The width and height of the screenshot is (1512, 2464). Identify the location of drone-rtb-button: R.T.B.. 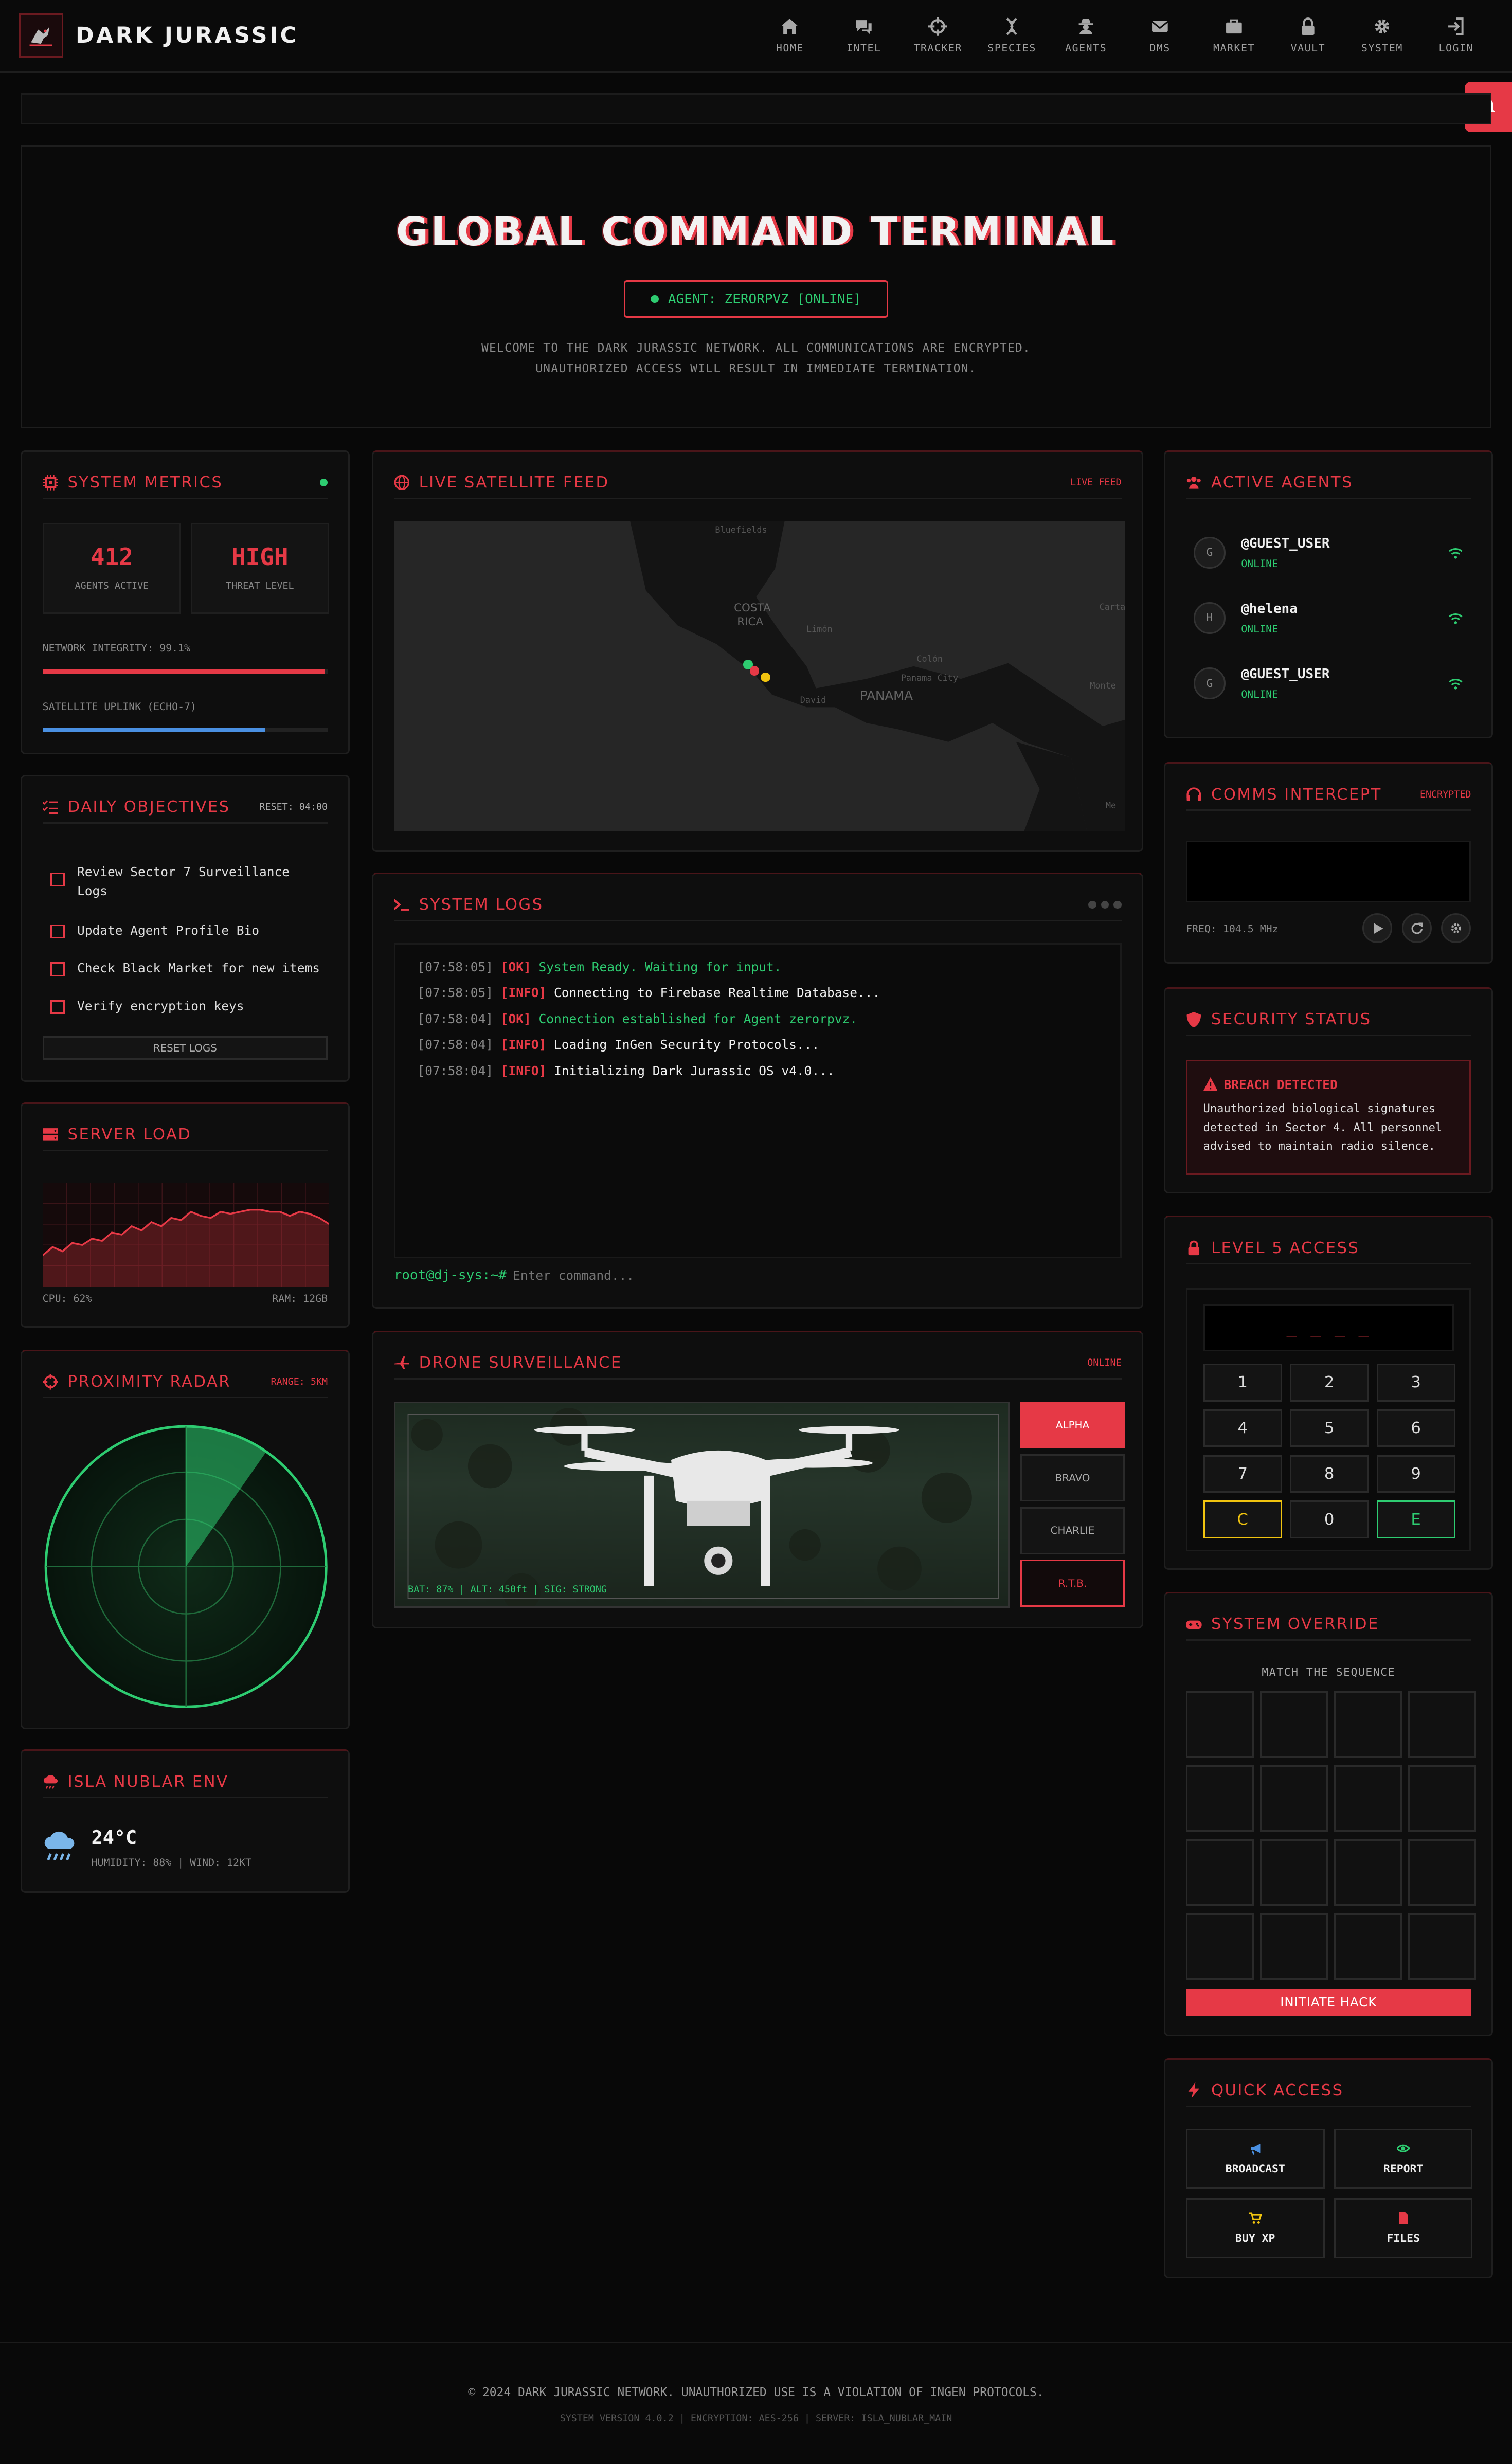
(1072, 1584).